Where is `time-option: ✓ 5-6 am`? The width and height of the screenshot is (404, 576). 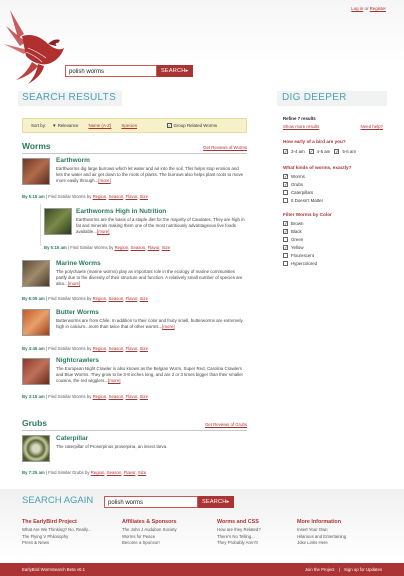
time-option: ✓ 5-6 am is located at coordinates (345, 151).